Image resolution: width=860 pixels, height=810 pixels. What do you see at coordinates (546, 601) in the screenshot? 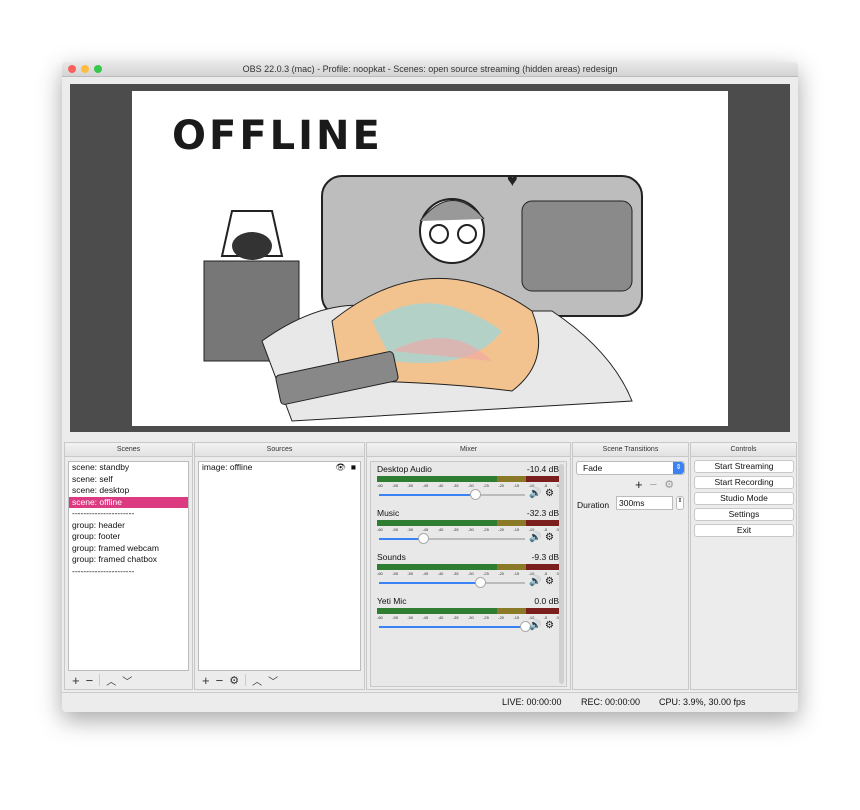
I see `channel-db: 0.0 dB` at bounding box center [546, 601].